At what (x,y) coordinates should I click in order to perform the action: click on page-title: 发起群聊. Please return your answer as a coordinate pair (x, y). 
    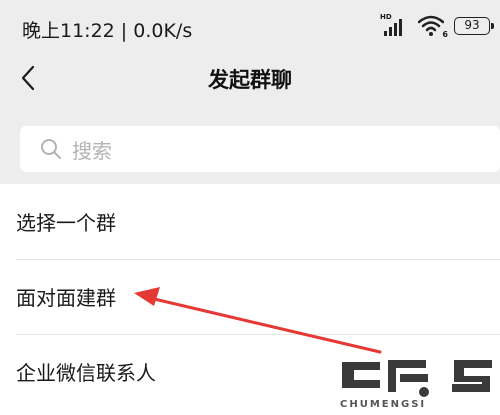
    Looking at the image, I should click on (250, 80).